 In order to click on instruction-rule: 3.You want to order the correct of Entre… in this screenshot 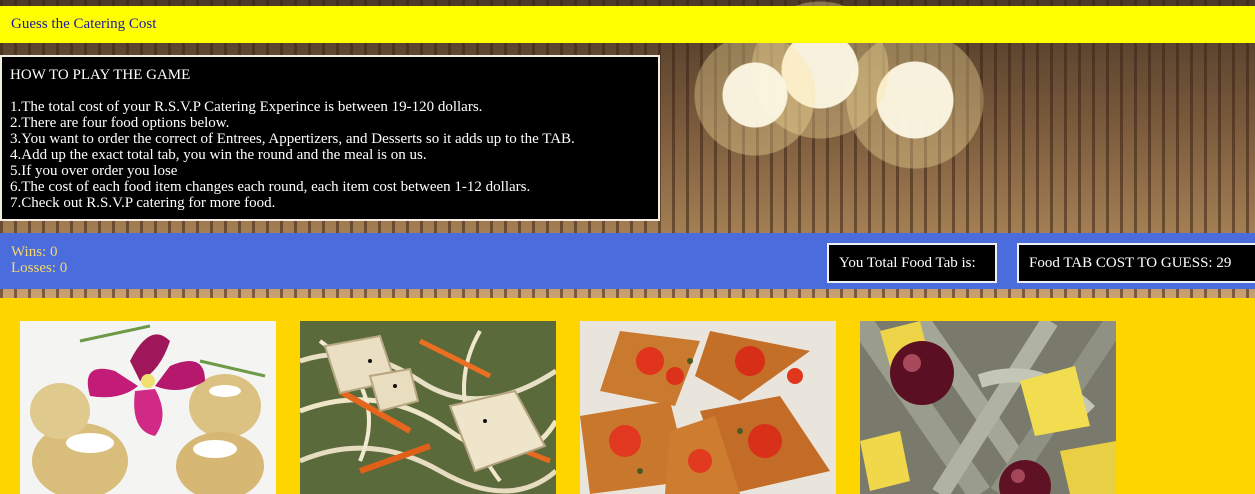, I will do `click(292, 139)`.